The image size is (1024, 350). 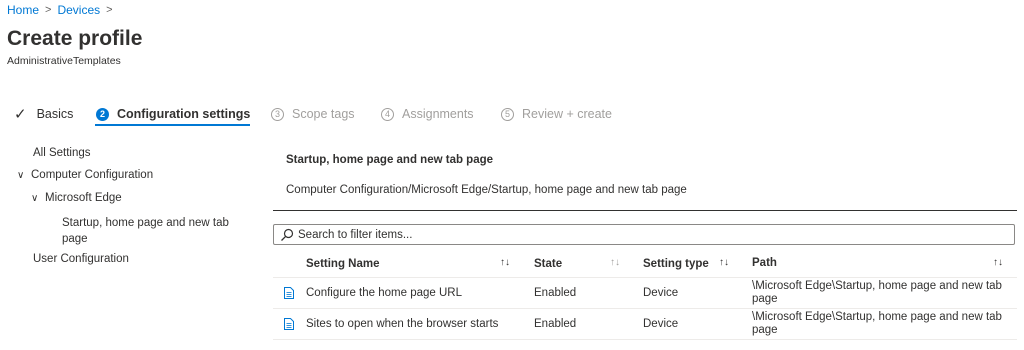 I want to click on step-label: Configuration settings, so click(x=184, y=114).